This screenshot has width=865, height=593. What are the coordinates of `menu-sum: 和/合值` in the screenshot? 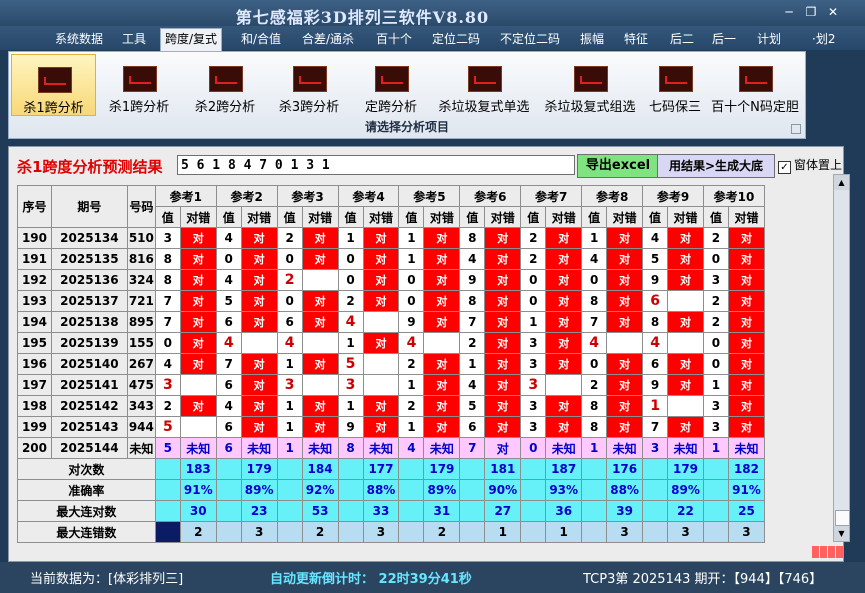 It's located at (261, 39).